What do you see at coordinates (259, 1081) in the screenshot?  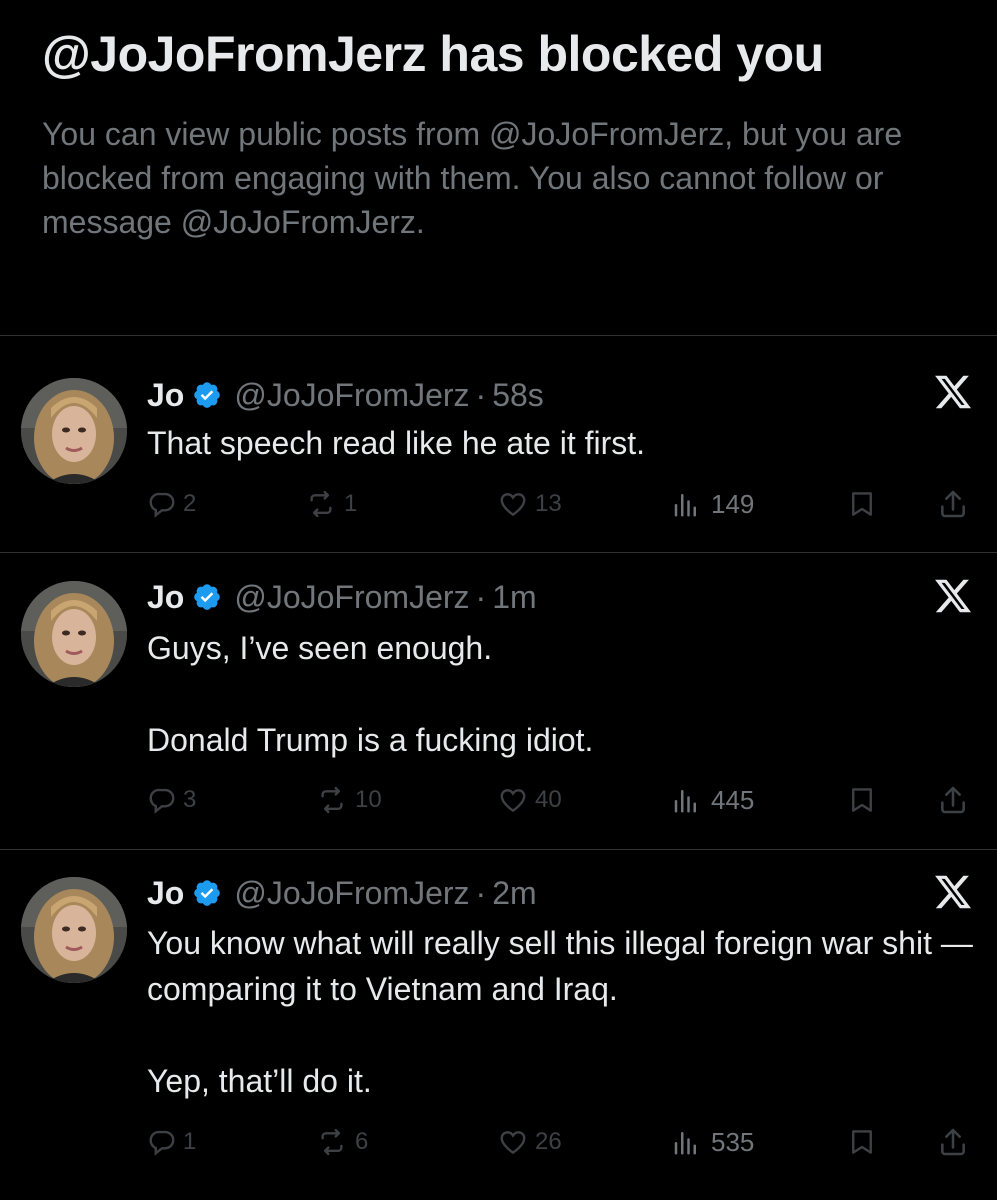 I see `post-paragraph: Yep, that’ll do it.` at bounding box center [259, 1081].